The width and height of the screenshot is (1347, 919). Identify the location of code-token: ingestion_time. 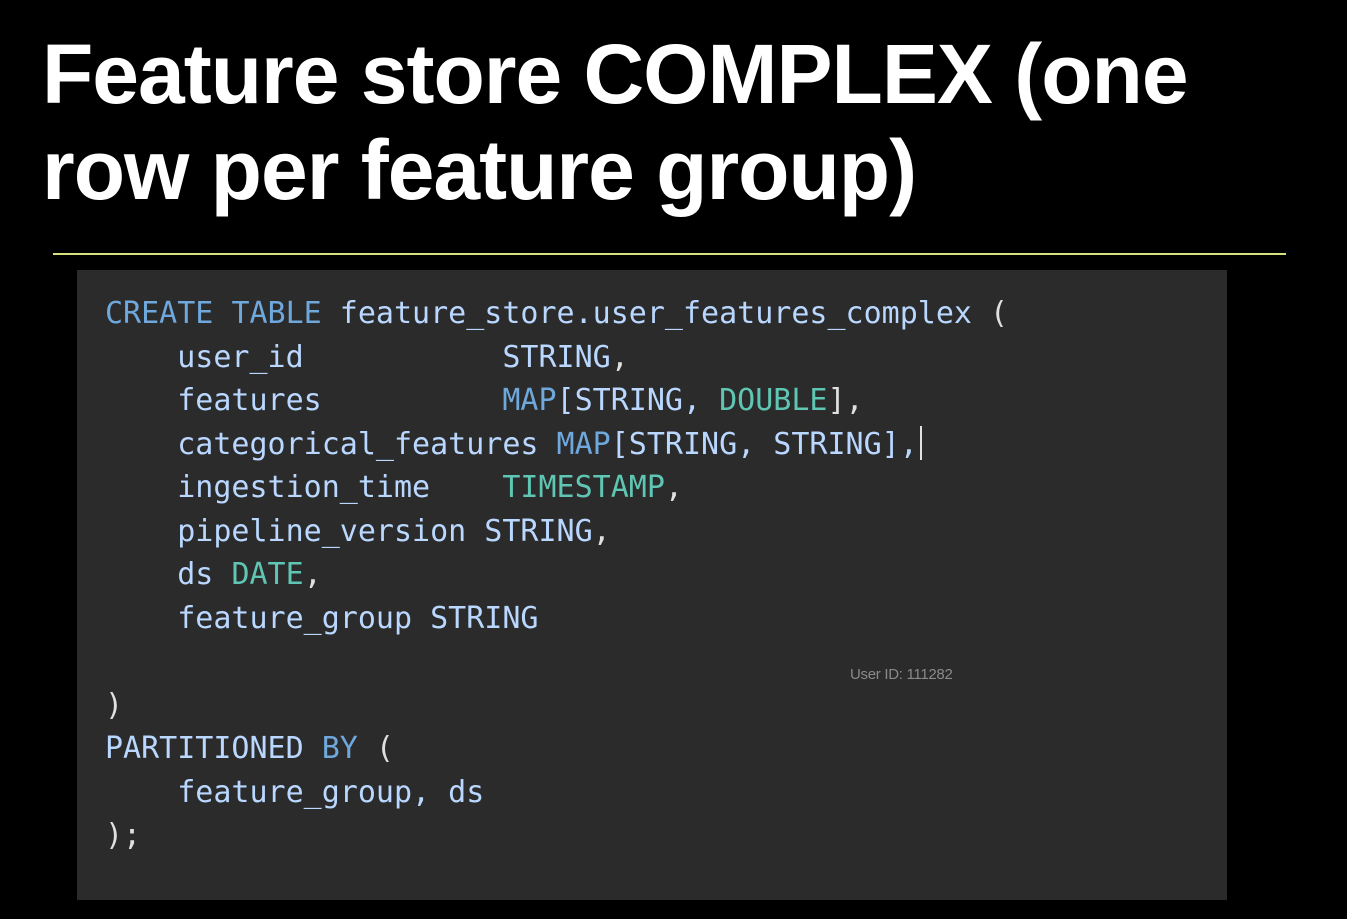
(304, 487).